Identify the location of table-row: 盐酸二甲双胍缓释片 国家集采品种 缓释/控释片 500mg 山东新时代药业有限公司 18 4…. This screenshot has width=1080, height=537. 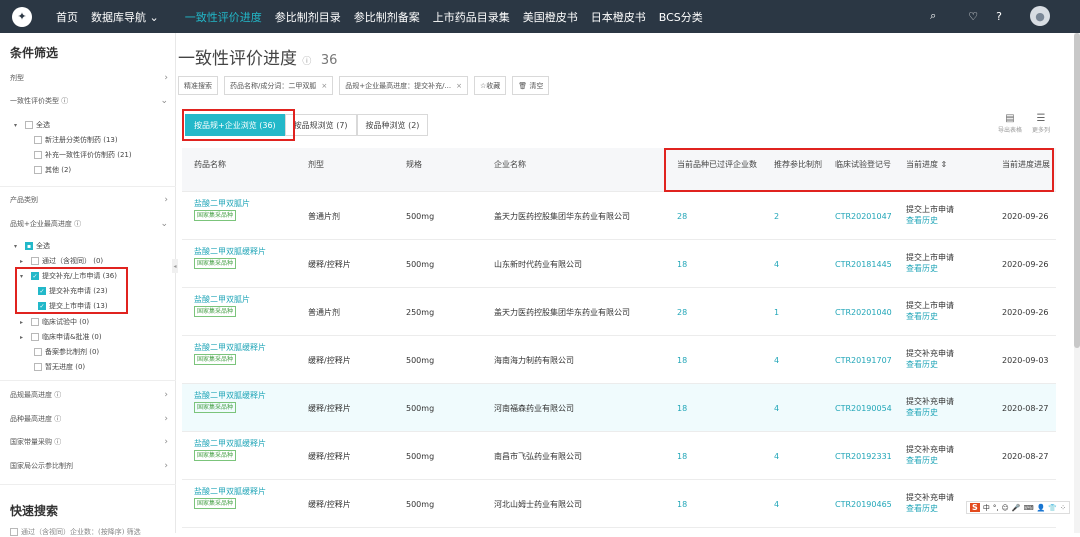
(619, 264).